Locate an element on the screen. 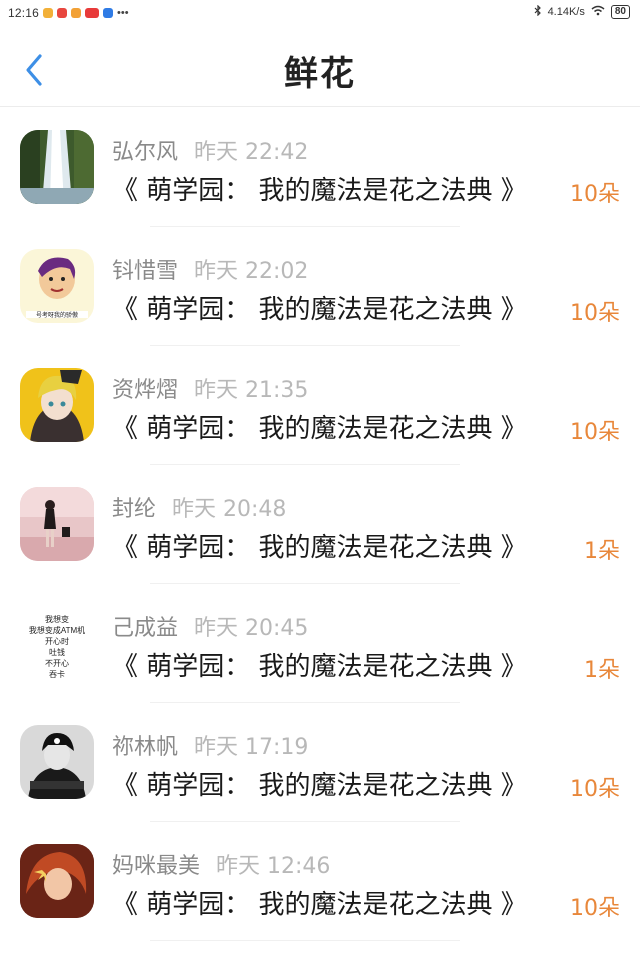  send-time: 昨天 22:02 is located at coordinates (251, 271).